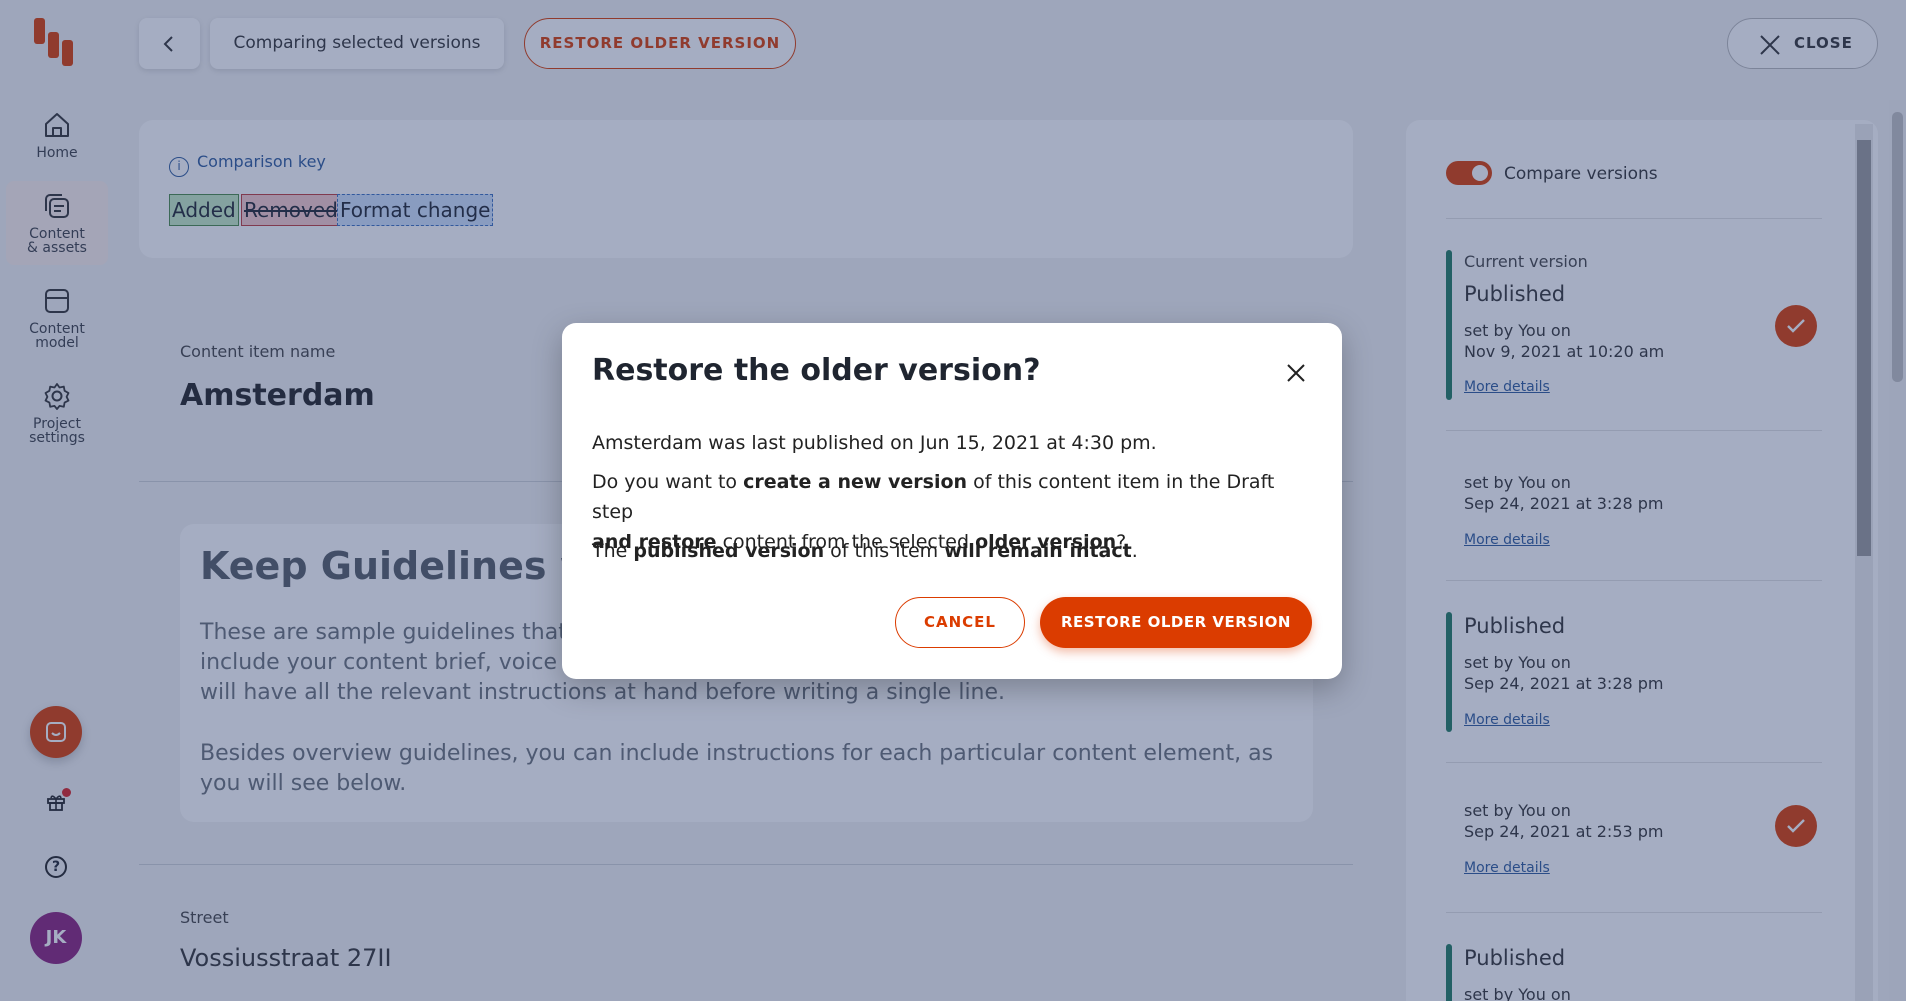 The image size is (1906, 1001). What do you see at coordinates (1176, 622) in the screenshot?
I see `confirm-restore-button: RESTORE OLDER VERSION` at bounding box center [1176, 622].